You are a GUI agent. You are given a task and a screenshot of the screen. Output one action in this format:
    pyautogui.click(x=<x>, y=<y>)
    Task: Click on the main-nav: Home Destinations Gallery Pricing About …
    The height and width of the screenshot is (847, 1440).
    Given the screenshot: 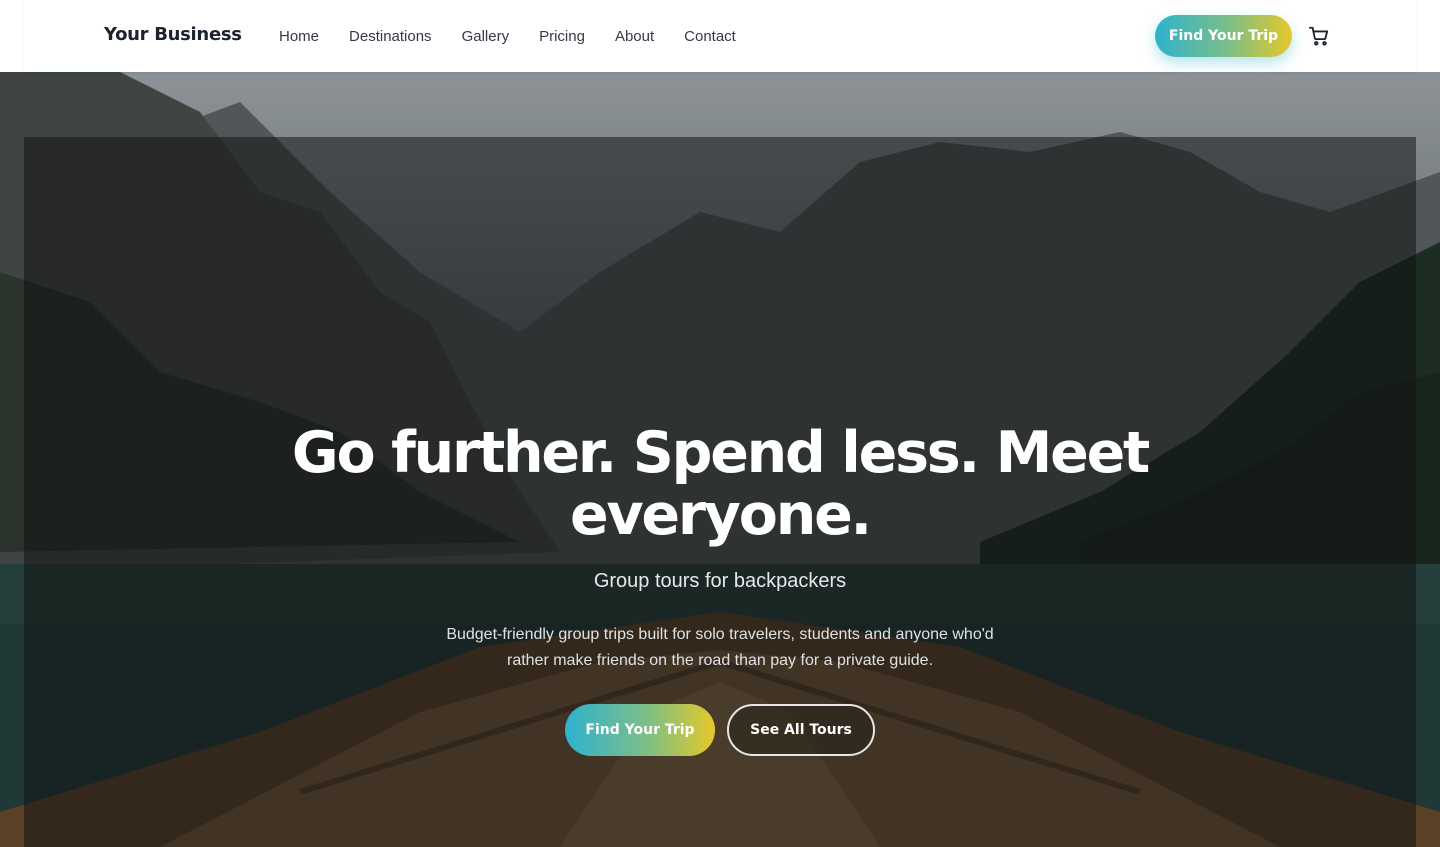 What is the action you would take?
    pyautogui.click(x=522, y=36)
    